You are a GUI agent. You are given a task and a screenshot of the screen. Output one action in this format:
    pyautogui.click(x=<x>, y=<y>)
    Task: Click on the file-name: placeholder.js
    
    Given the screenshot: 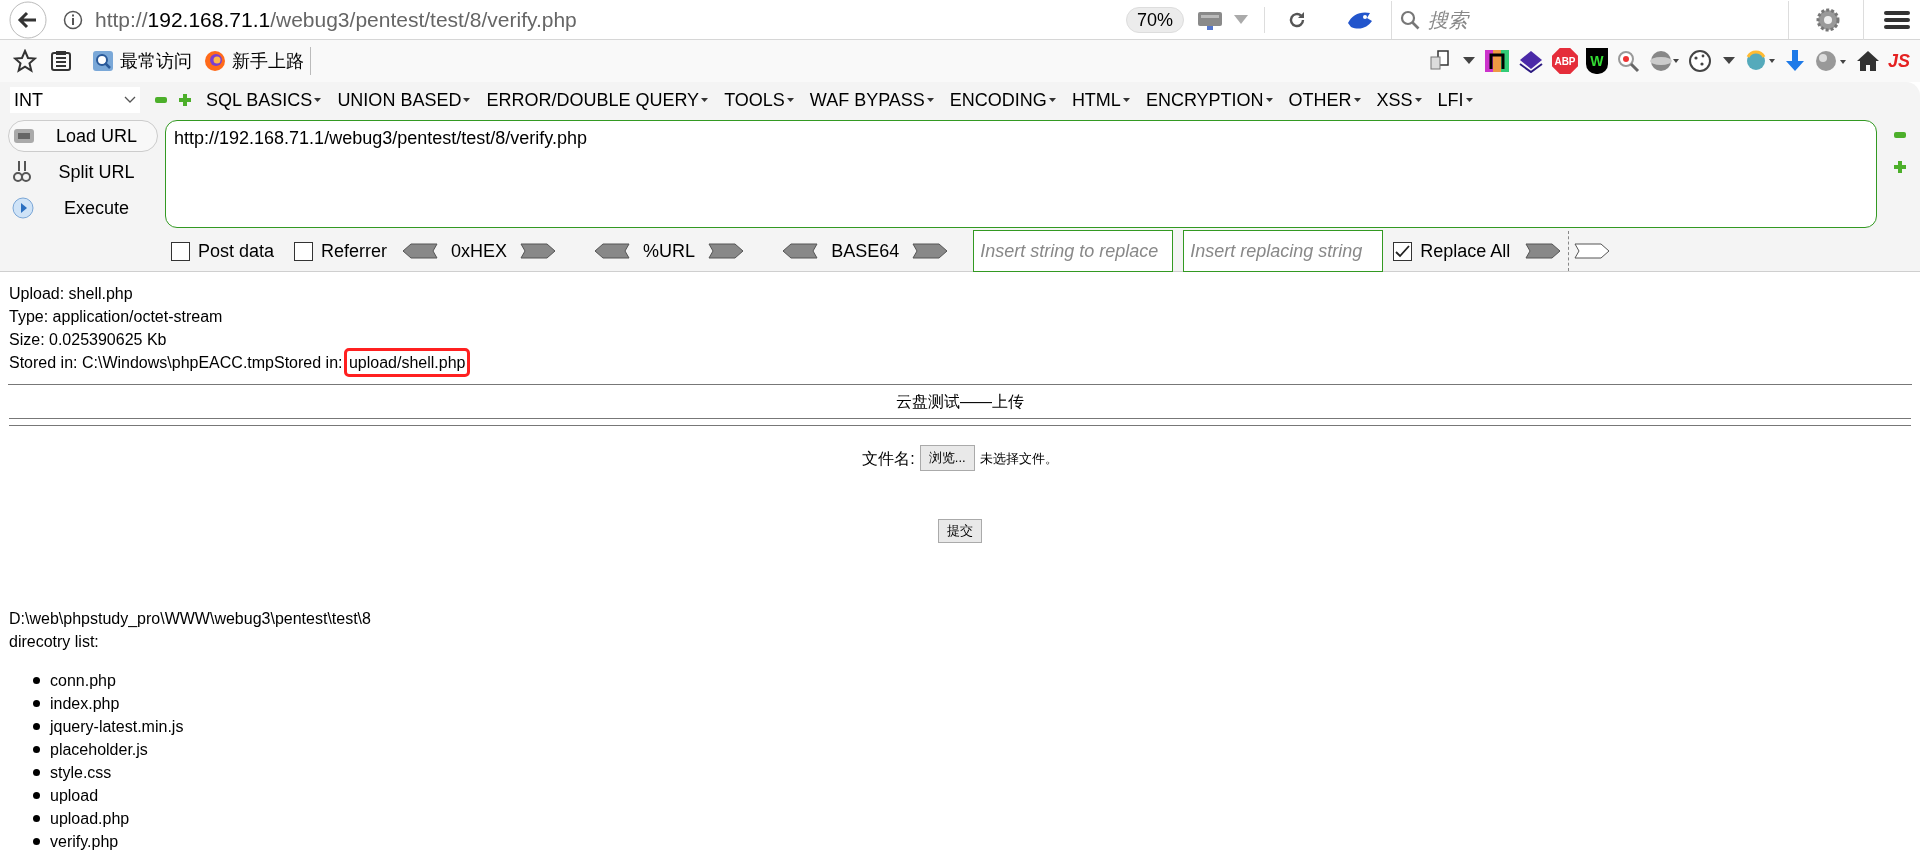 What is the action you would take?
    pyautogui.click(x=99, y=750)
    